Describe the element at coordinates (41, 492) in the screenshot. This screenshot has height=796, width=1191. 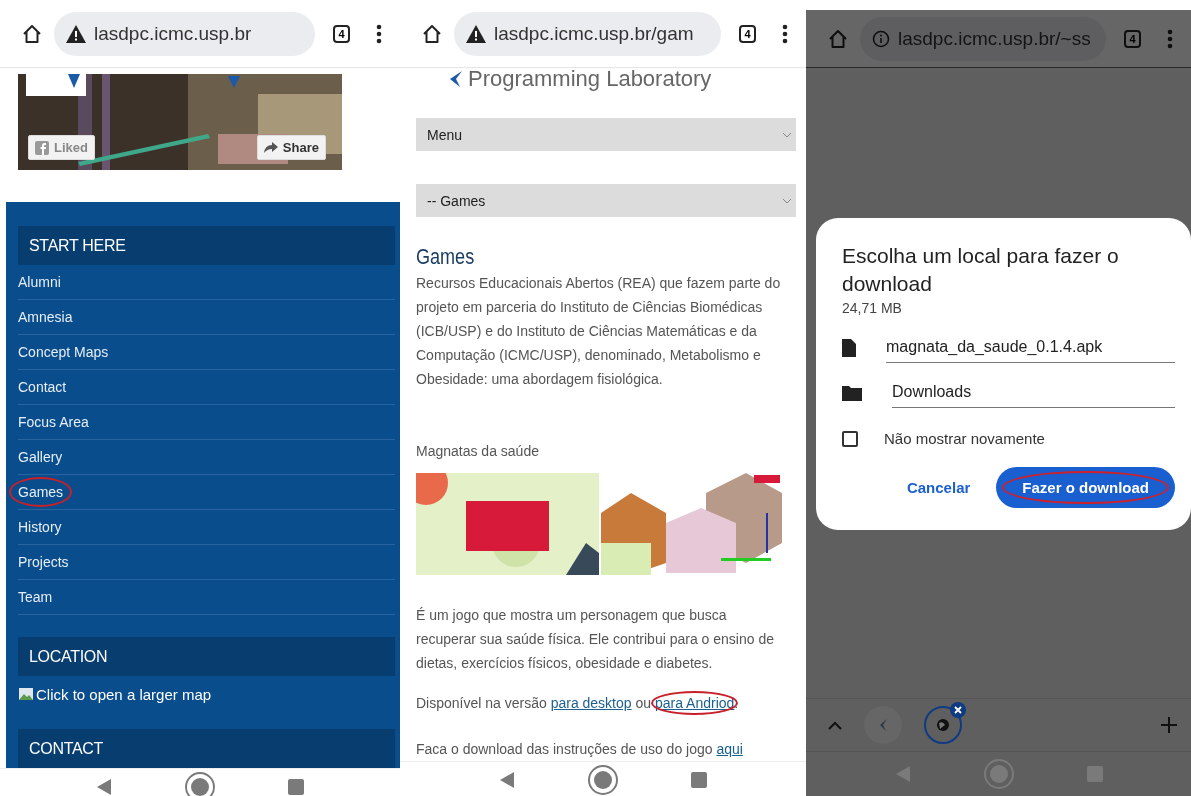
I see `sidebar-item: Games` at that location.